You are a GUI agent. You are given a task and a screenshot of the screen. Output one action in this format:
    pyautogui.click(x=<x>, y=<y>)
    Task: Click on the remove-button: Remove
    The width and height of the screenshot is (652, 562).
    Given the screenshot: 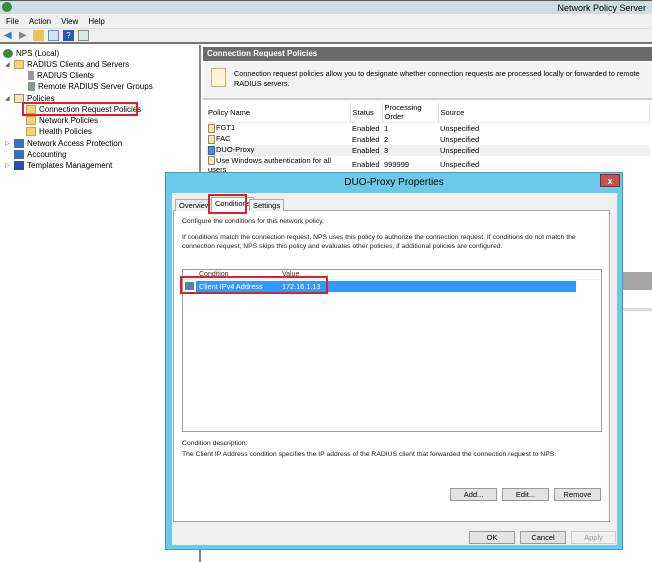 What is the action you would take?
    pyautogui.click(x=577, y=494)
    